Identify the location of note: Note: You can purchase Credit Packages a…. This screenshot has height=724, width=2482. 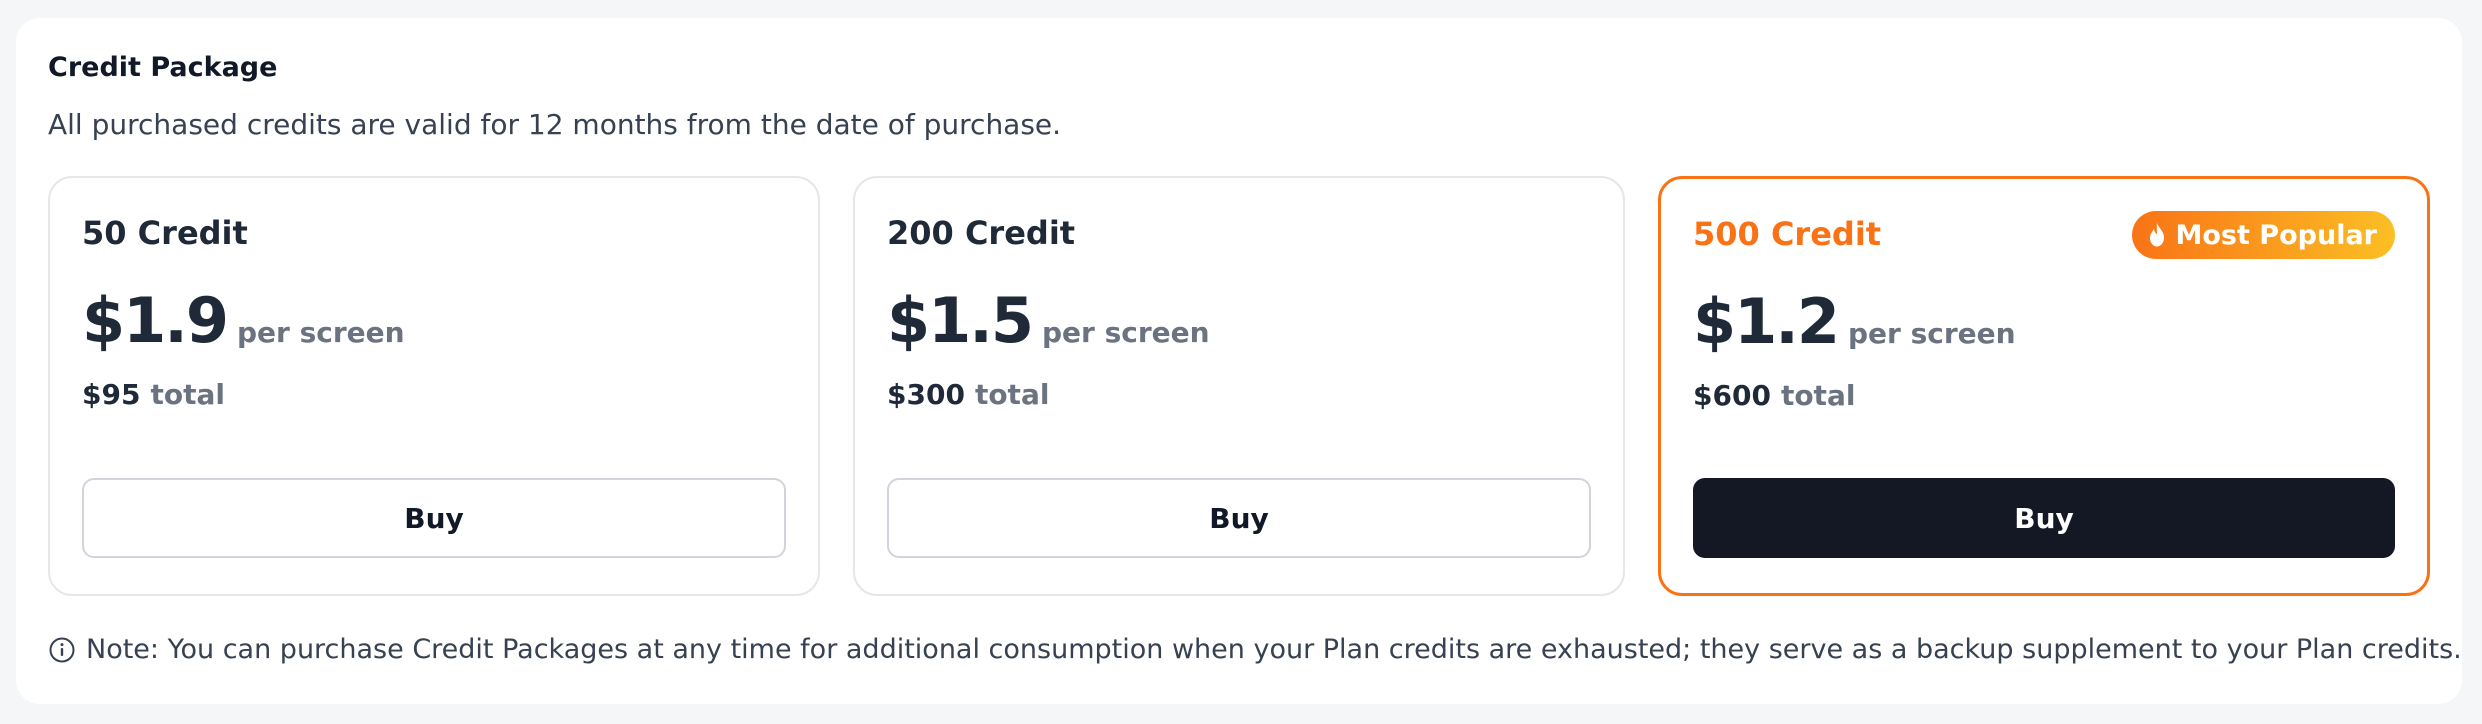
(1255, 649).